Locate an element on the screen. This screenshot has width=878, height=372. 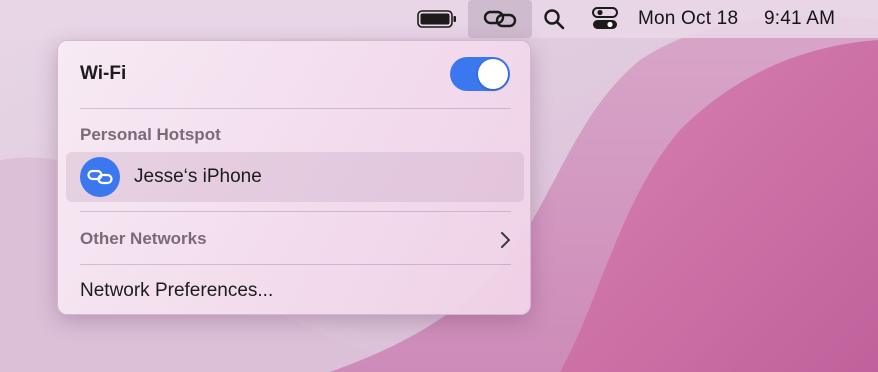
menubar-time: 9:41 AM is located at coordinates (799, 19).